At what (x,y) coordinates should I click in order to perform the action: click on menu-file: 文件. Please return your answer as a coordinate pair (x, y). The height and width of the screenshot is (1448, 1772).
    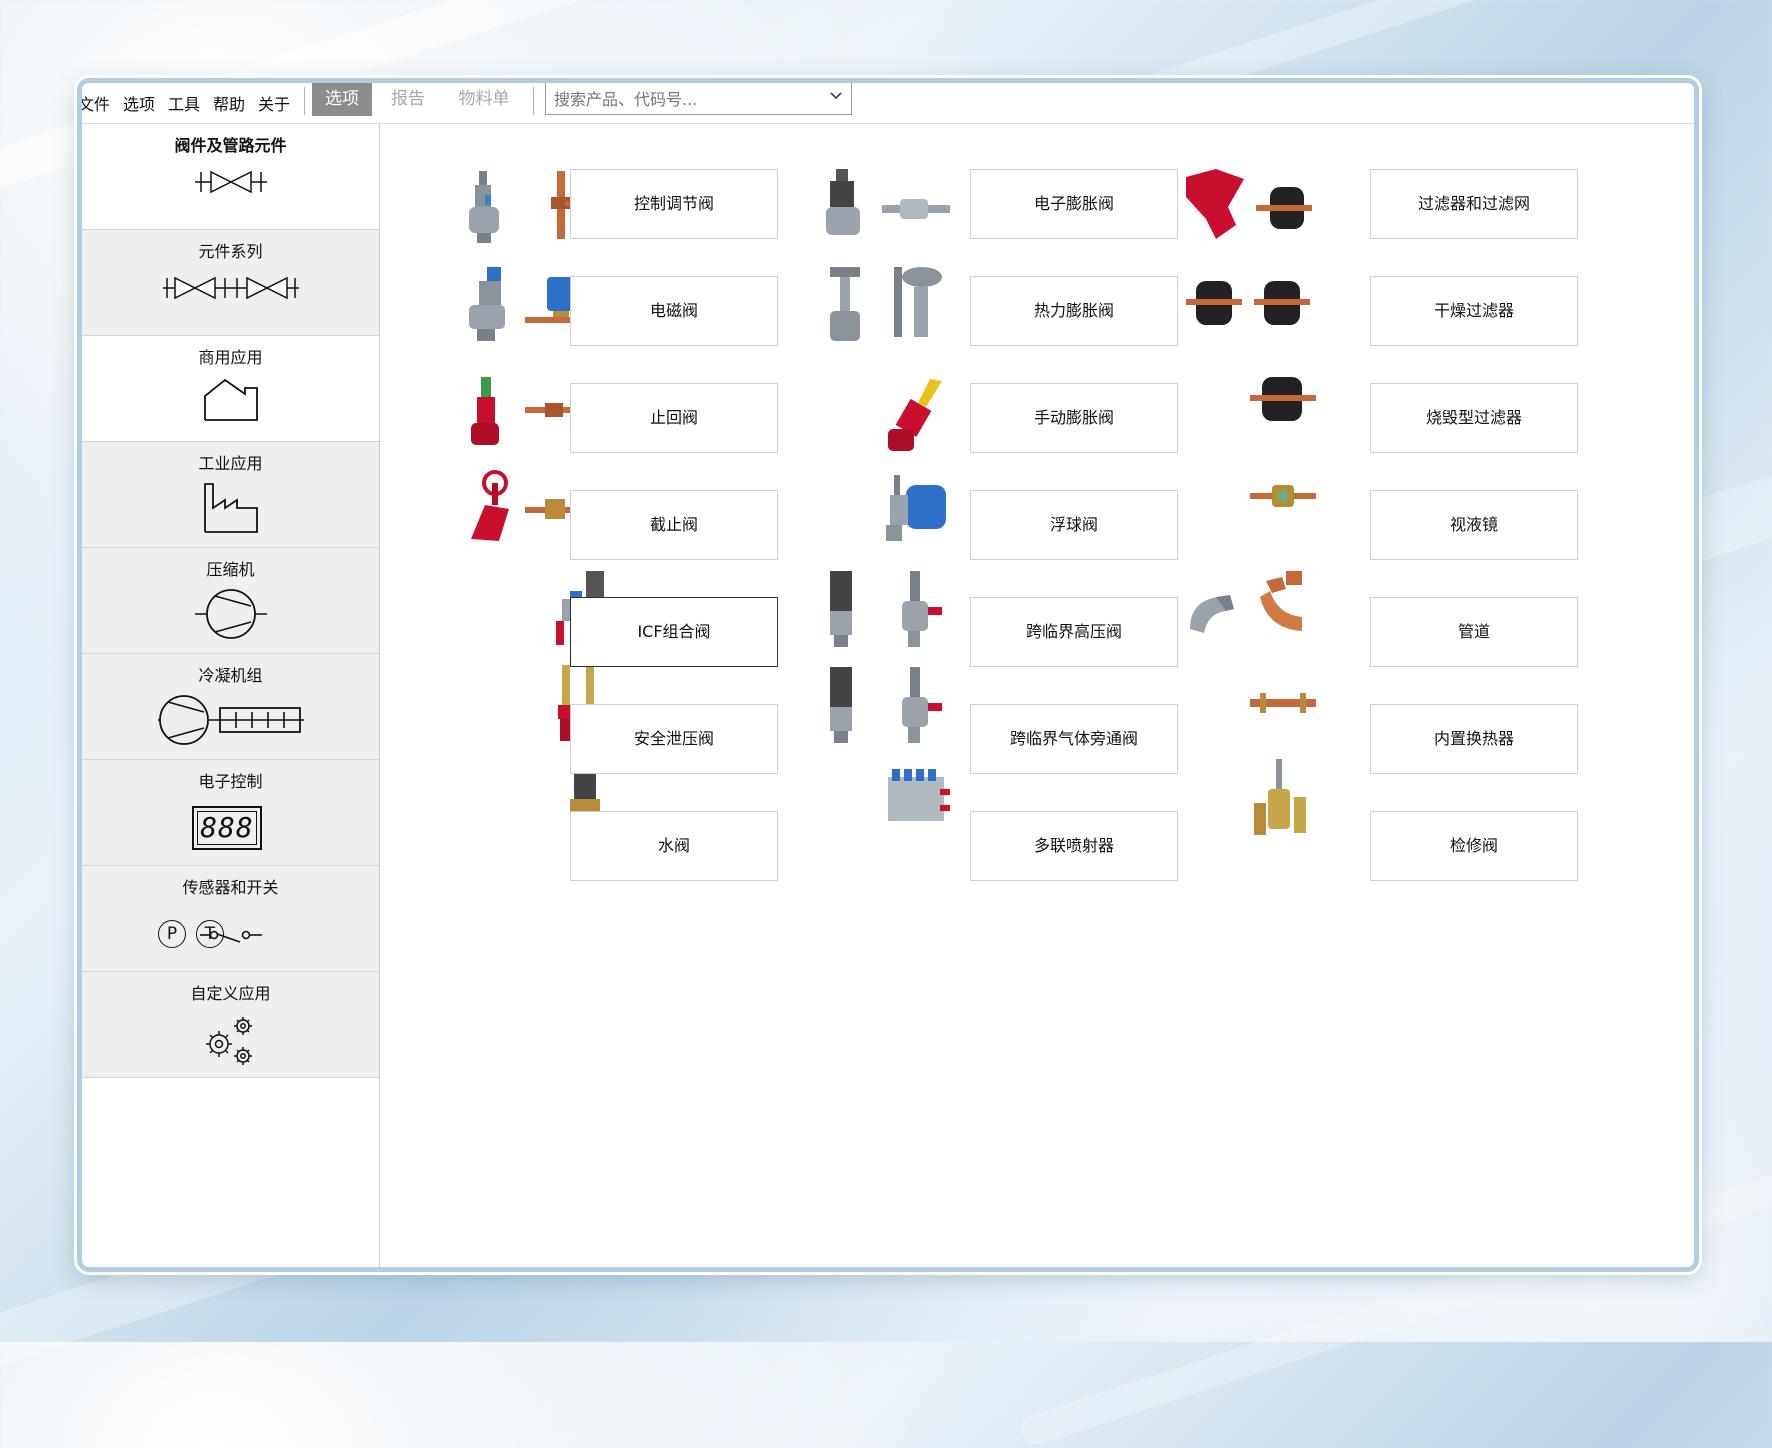
    Looking at the image, I should click on (96, 103).